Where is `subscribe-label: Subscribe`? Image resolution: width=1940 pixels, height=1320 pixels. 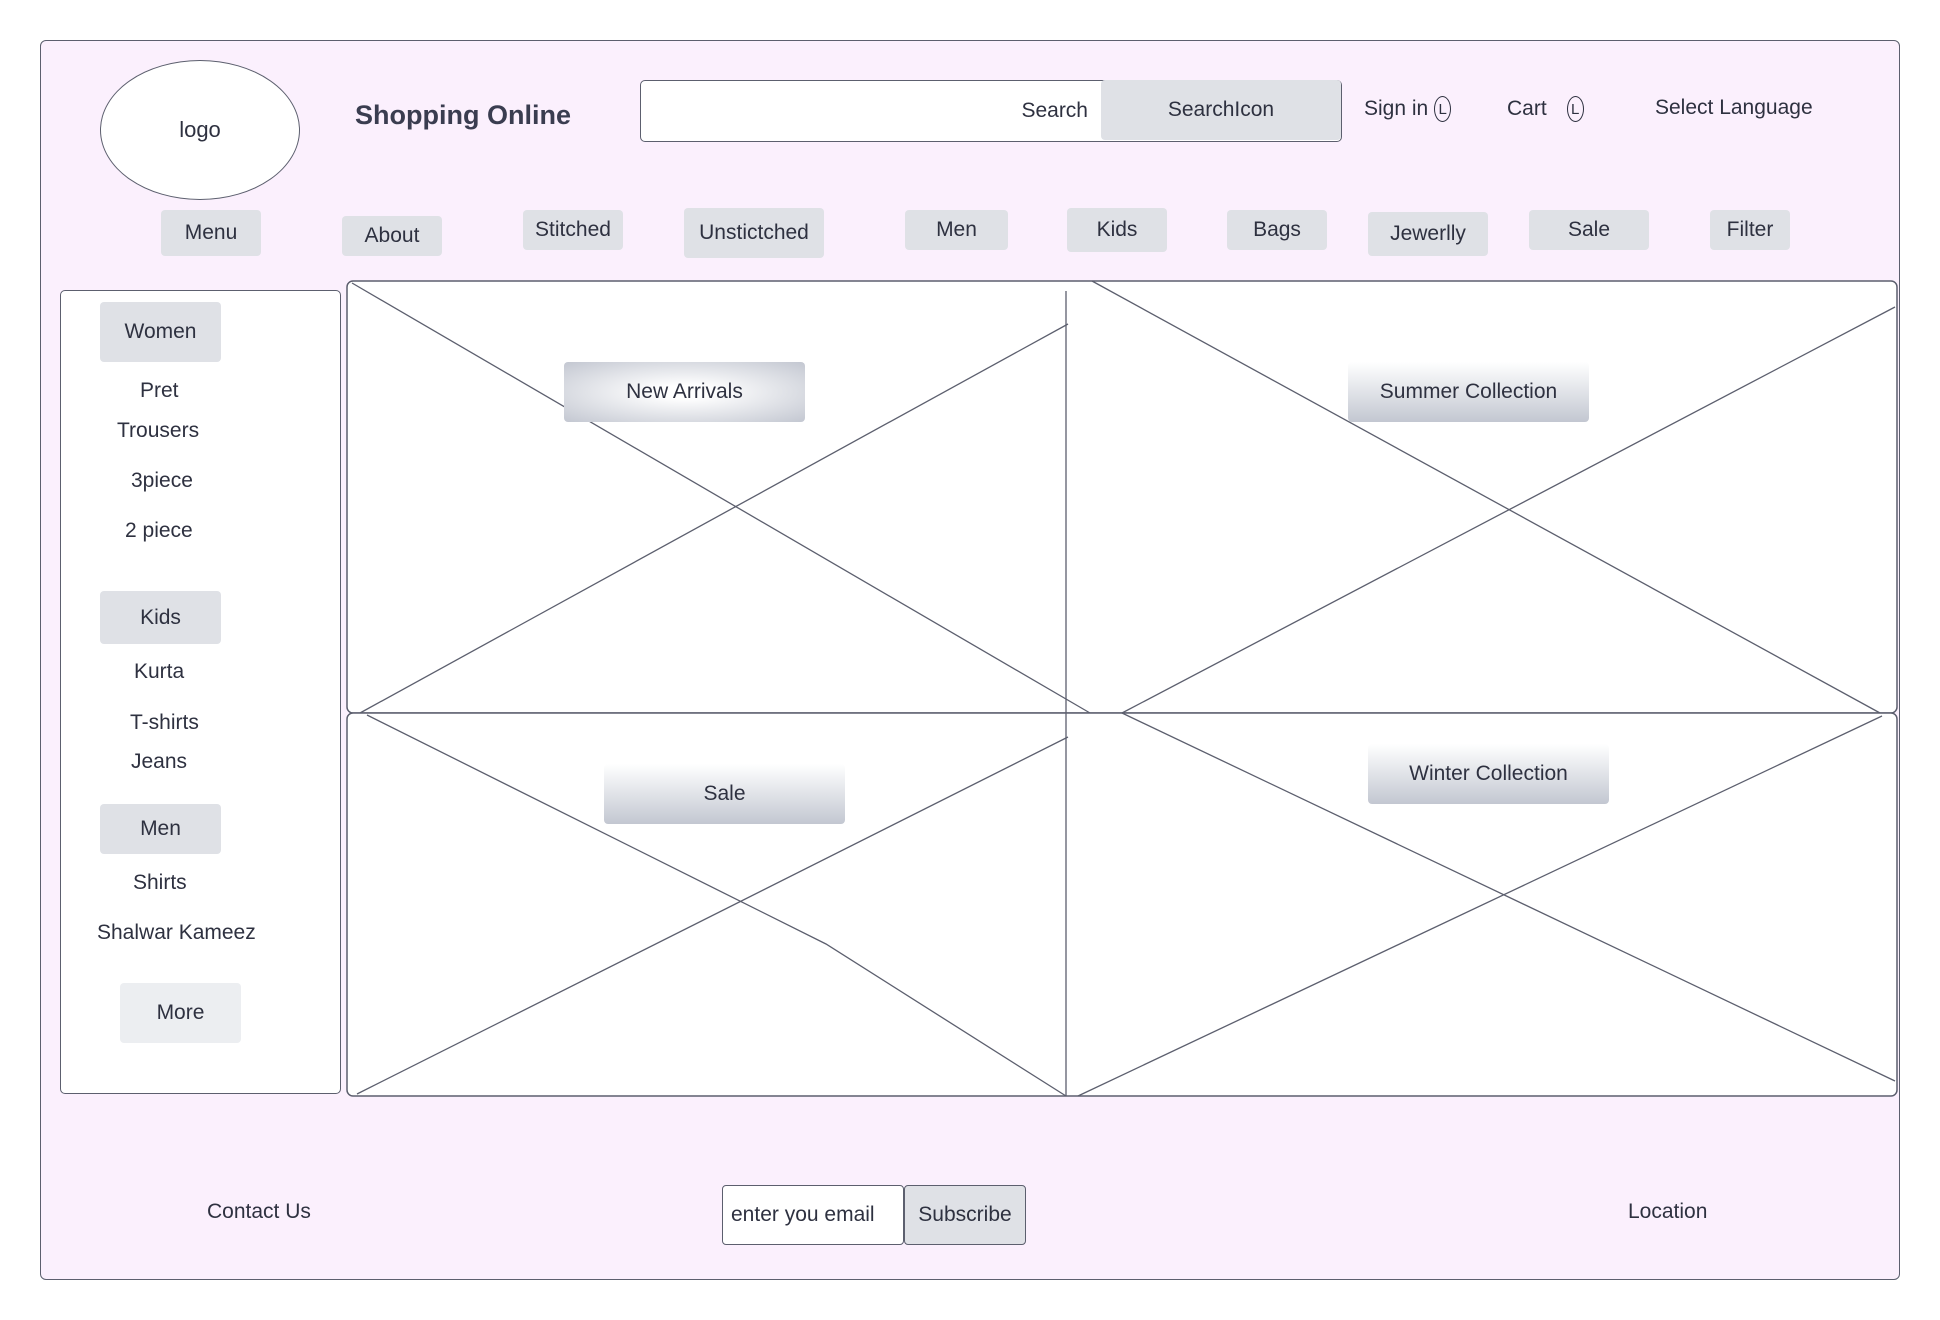 subscribe-label: Subscribe is located at coordinates (965, 1214).